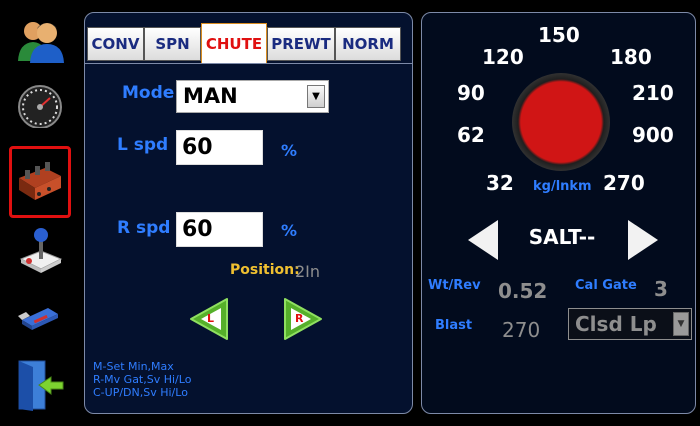 This screenshot has height=426, width=700. Describe the element at coordinates (562, 237) in the screenshot. I see `material-name: SALT--` at that location.